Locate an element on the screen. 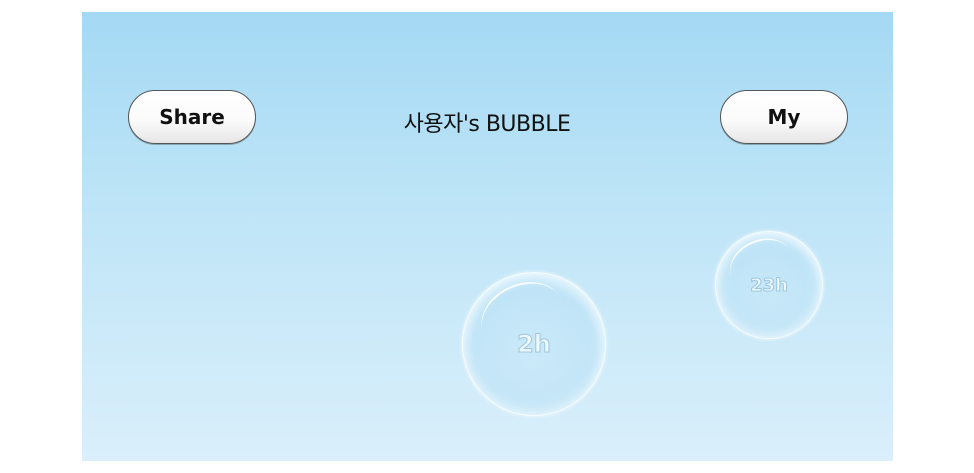 The width and height of the screenshot is (974, 473). share-button: Share is located at coordinates (192, 117).